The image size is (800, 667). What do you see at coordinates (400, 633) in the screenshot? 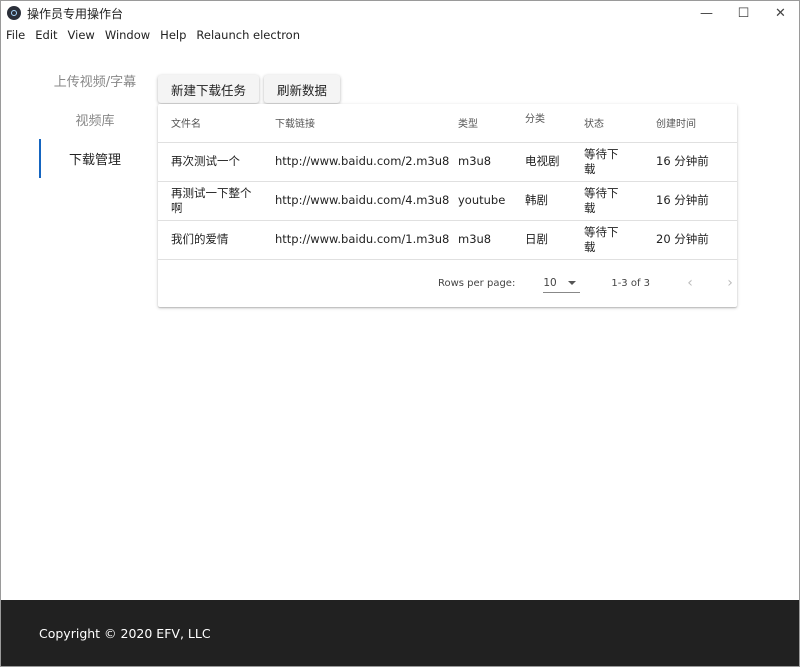
I see `page-footer: Copyright © 2020 EFV, LLC` at bounding box center [400, 633].